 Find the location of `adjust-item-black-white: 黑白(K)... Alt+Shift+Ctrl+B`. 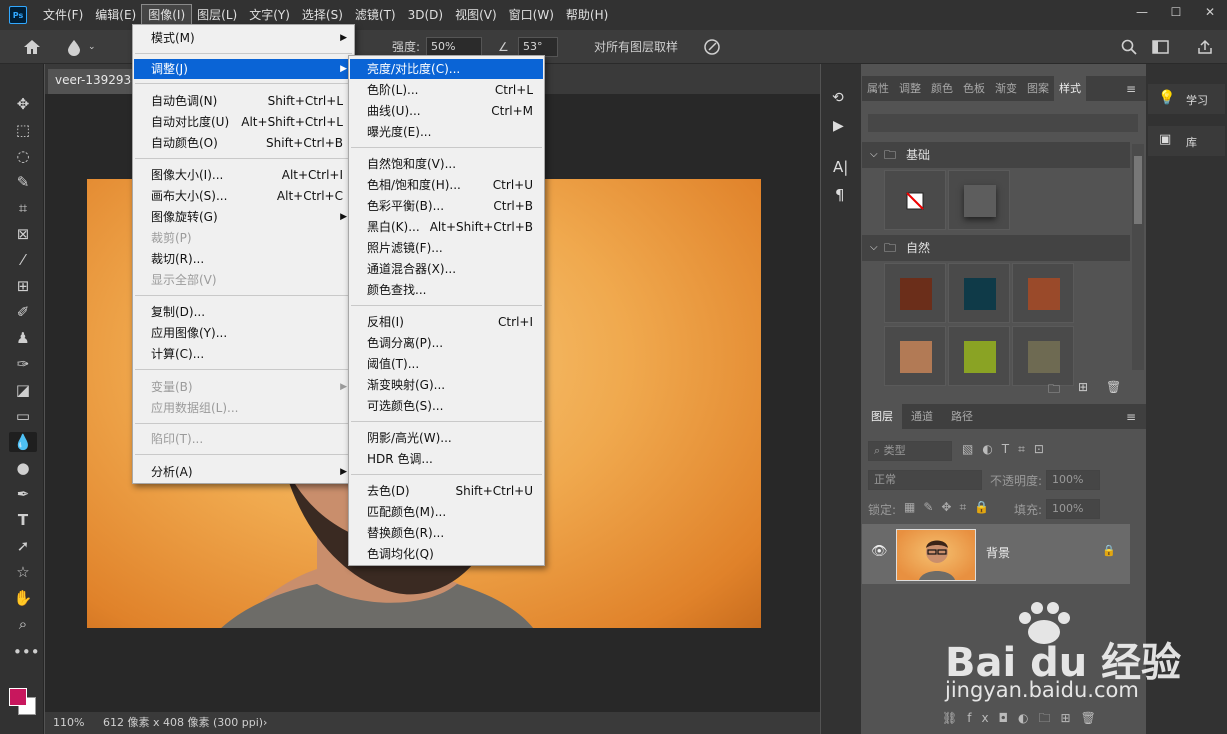

adjust-item-black-white: 黑白(K)... Alt+Shift+Ctrl+B is located at coordinates (446, 227).